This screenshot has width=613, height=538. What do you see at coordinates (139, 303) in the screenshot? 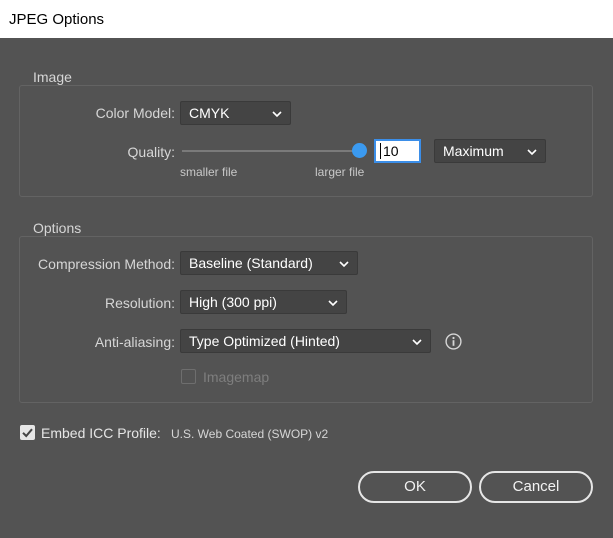
I see `resolution-label: Resolution:` at bounding box center [139, 303].